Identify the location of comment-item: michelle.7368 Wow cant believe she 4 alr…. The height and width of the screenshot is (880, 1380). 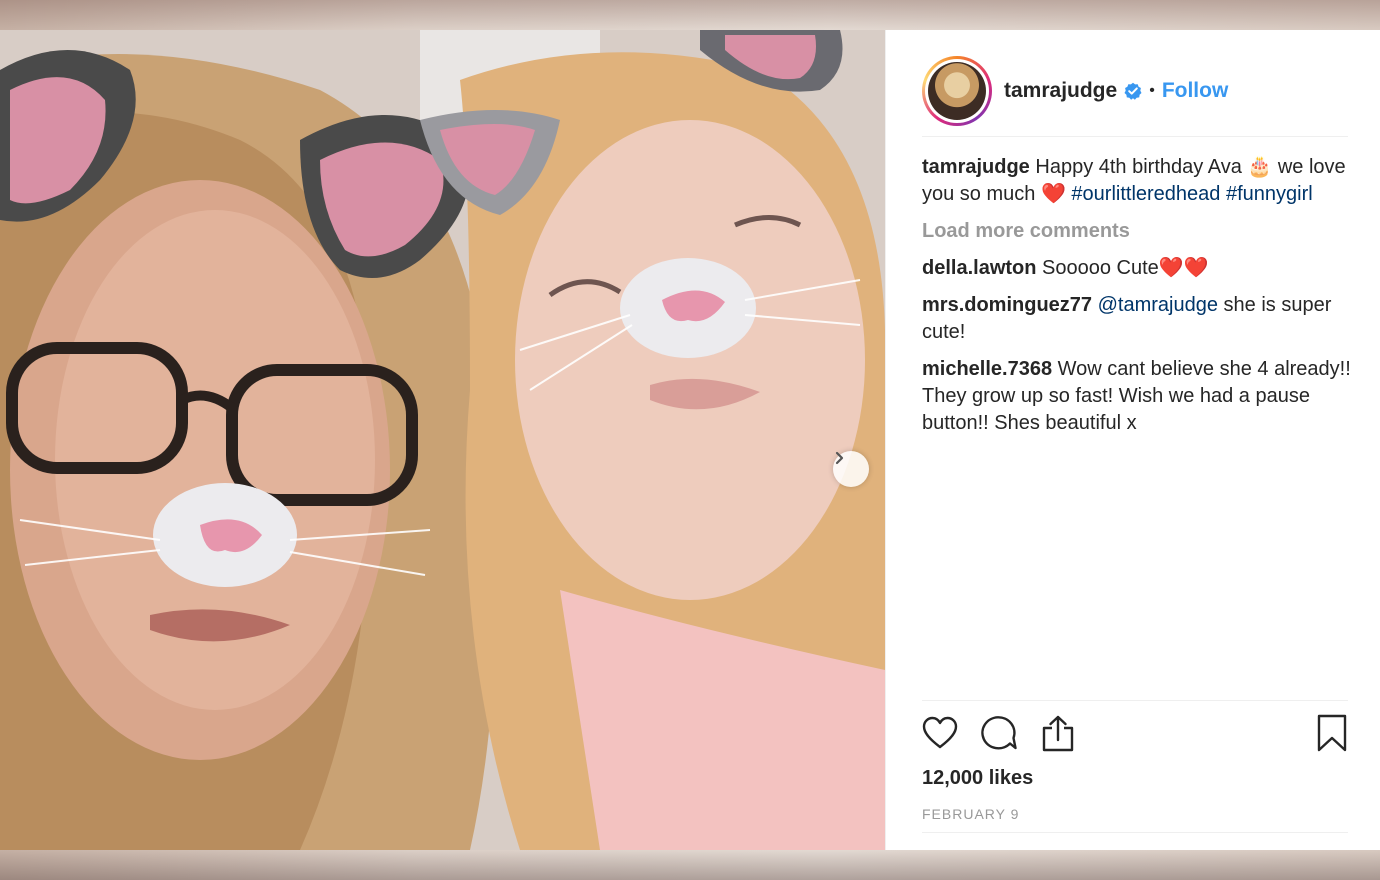
(1137, 396).